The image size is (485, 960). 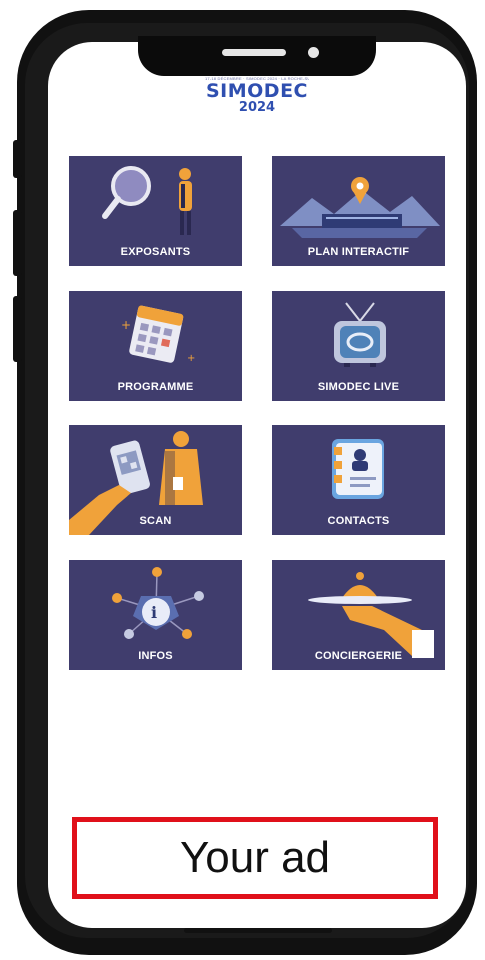 What do you see at coordinates (17, 159) in the screenshot?
I see `side-button-mute` at bounding box center [17, 159].